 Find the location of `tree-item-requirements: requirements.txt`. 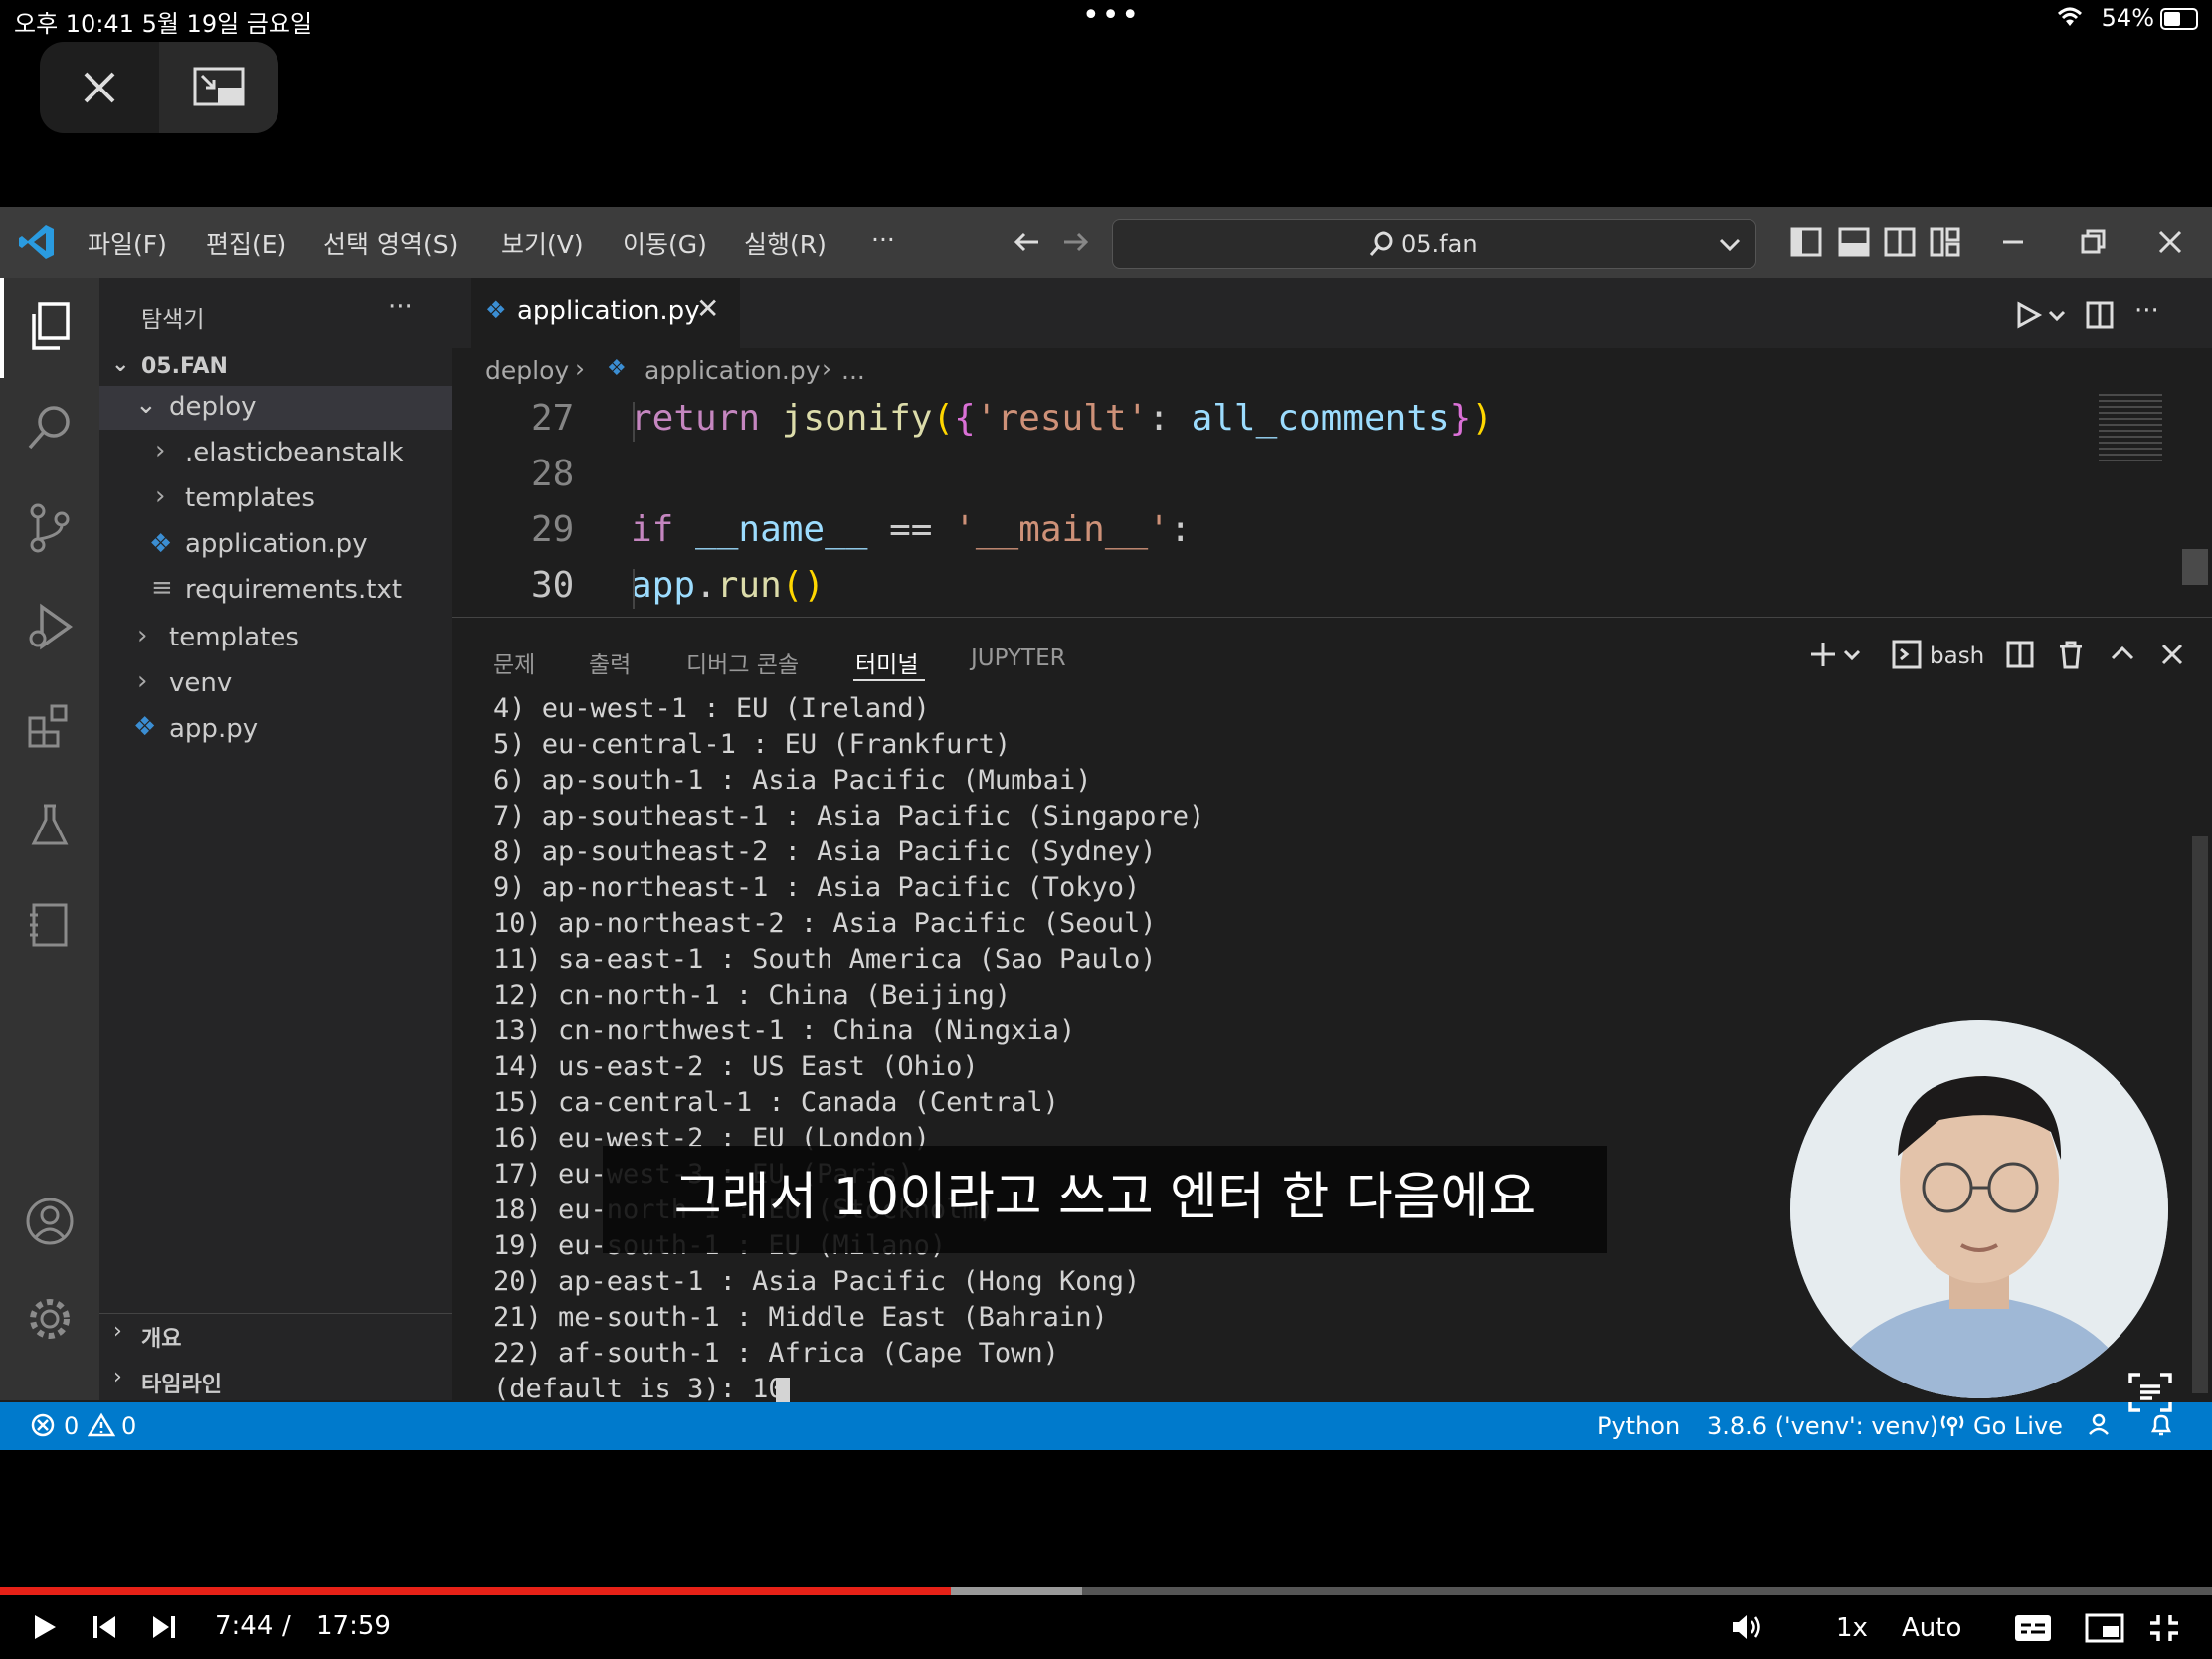

tree-item-requirements: requirements.txt is located at coordinates (293, 590).